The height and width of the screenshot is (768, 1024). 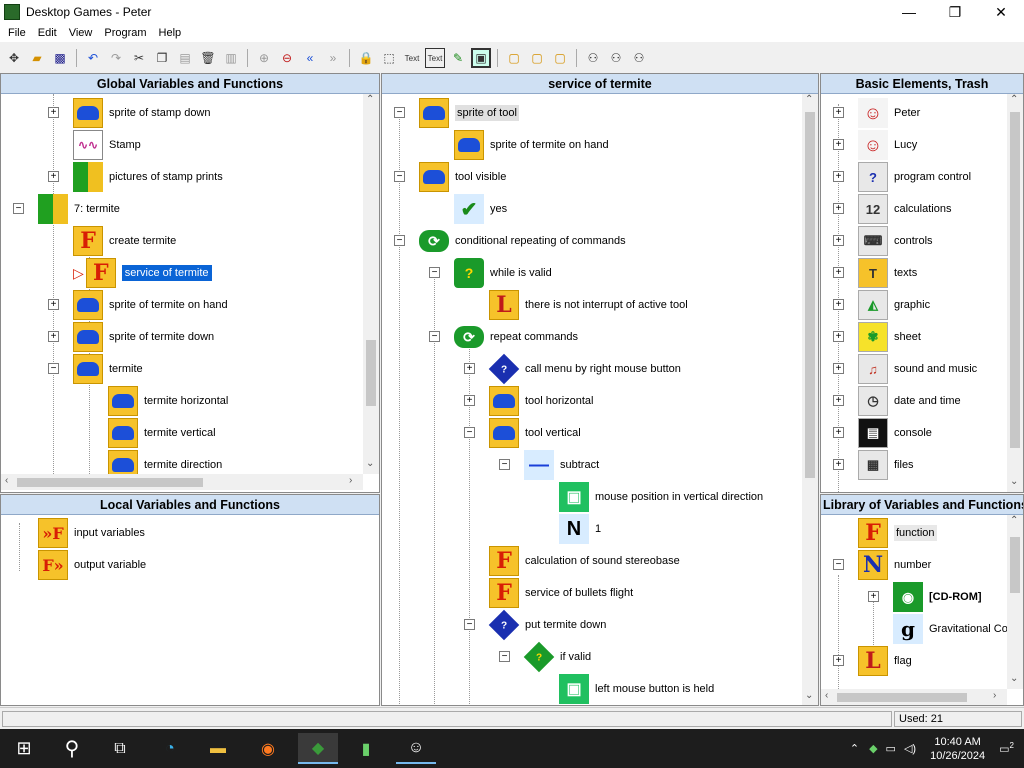 I want to click on tree-node: ? put termite down, so click(x=547, y=625).